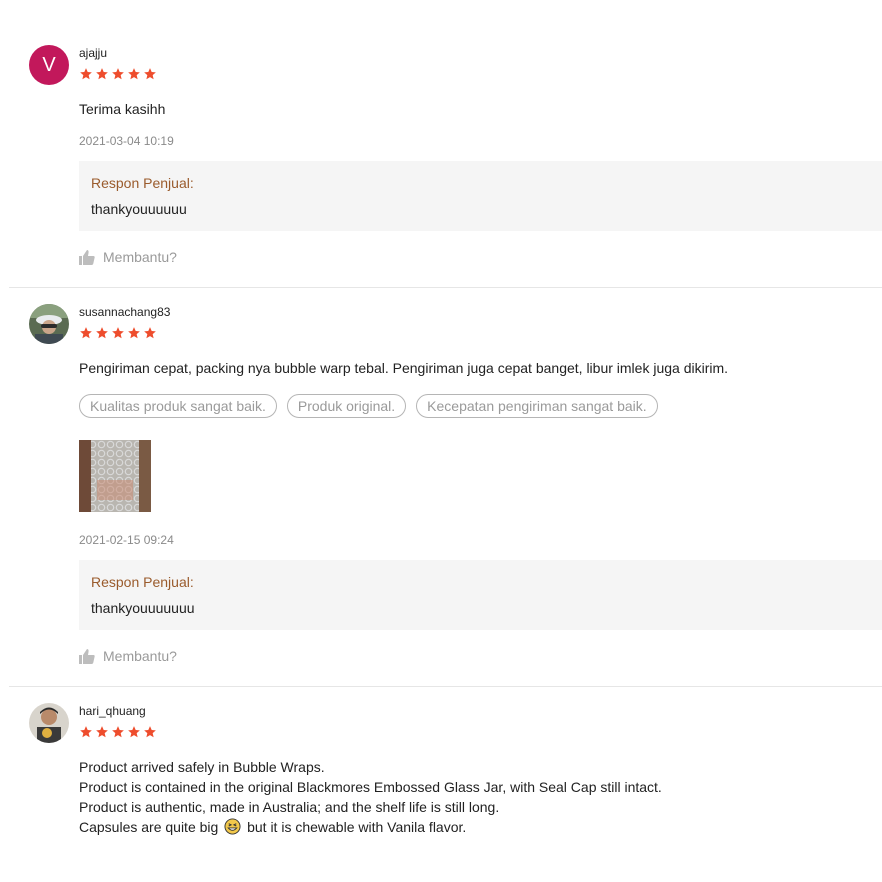 This screenshot has width=882, height=882. I want to click on seller-response-text: thankyouuuuuuu, so click(143, 608).